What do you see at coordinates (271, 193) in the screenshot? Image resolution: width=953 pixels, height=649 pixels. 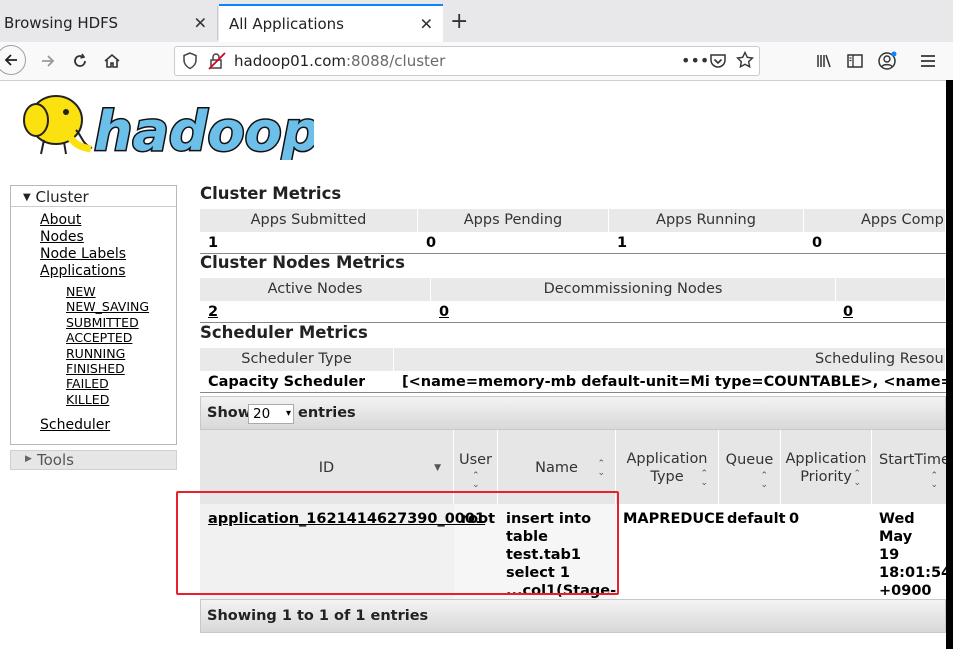 I see `cluster-metrics-title: Cluster Metrics` at bounding box center [271, 193].